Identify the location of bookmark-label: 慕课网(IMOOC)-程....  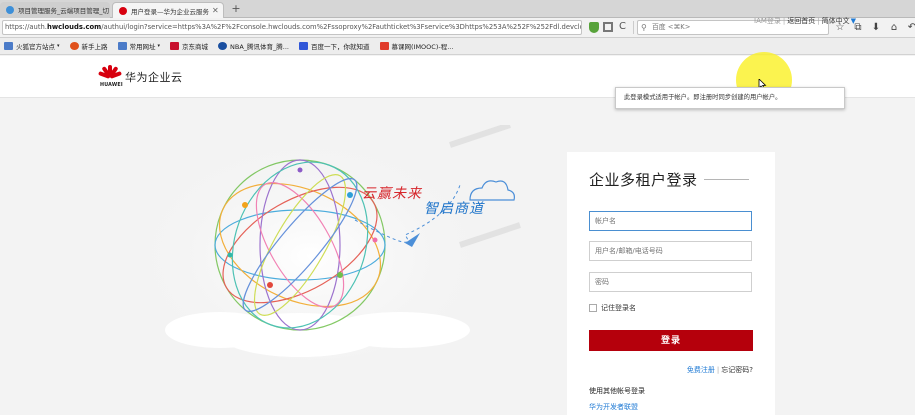
(422, 47).